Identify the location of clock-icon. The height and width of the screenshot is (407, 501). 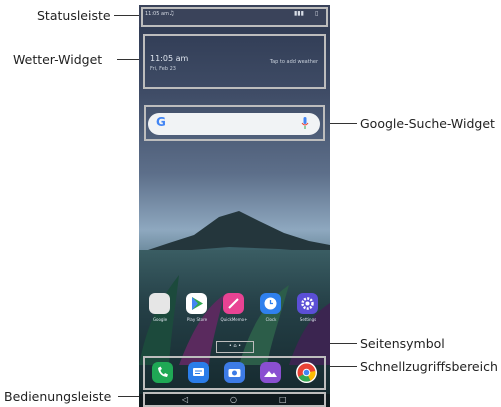
(270, 303).